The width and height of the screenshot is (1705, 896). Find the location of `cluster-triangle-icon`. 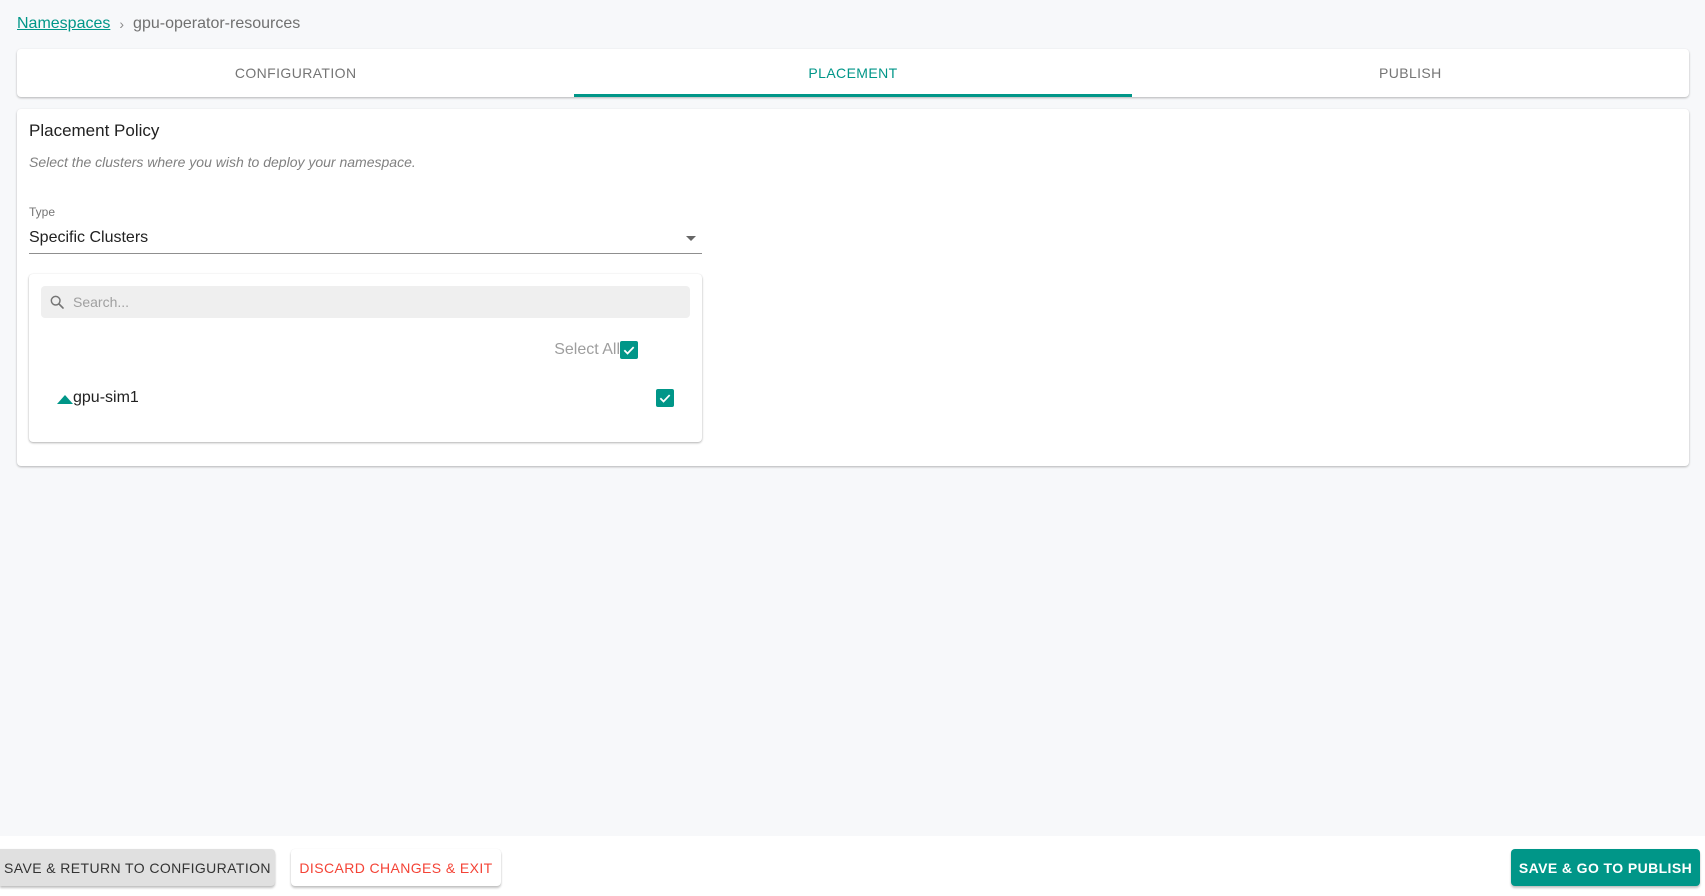

cluster-triangle-icon is located at coordinates (65, 399).